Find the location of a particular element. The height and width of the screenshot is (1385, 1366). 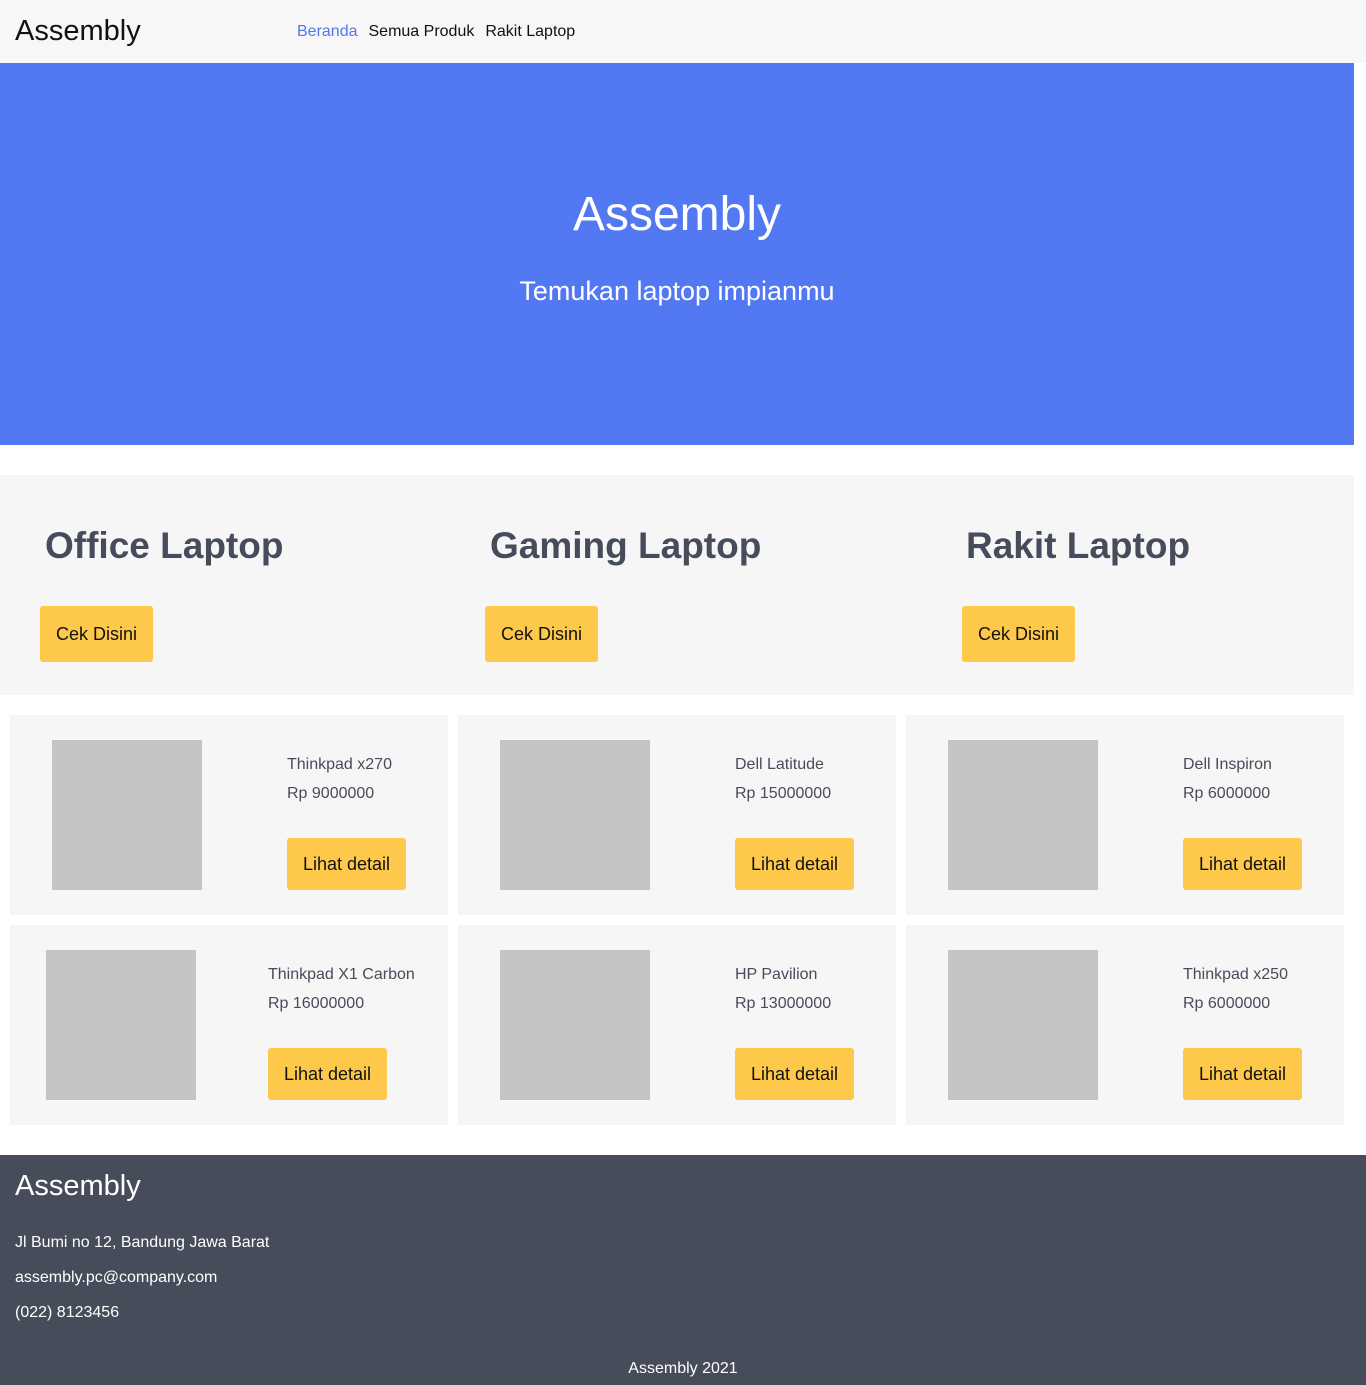

category-gaming: Gaming Laptop Cek Disini is located at coordinates (685, 585).